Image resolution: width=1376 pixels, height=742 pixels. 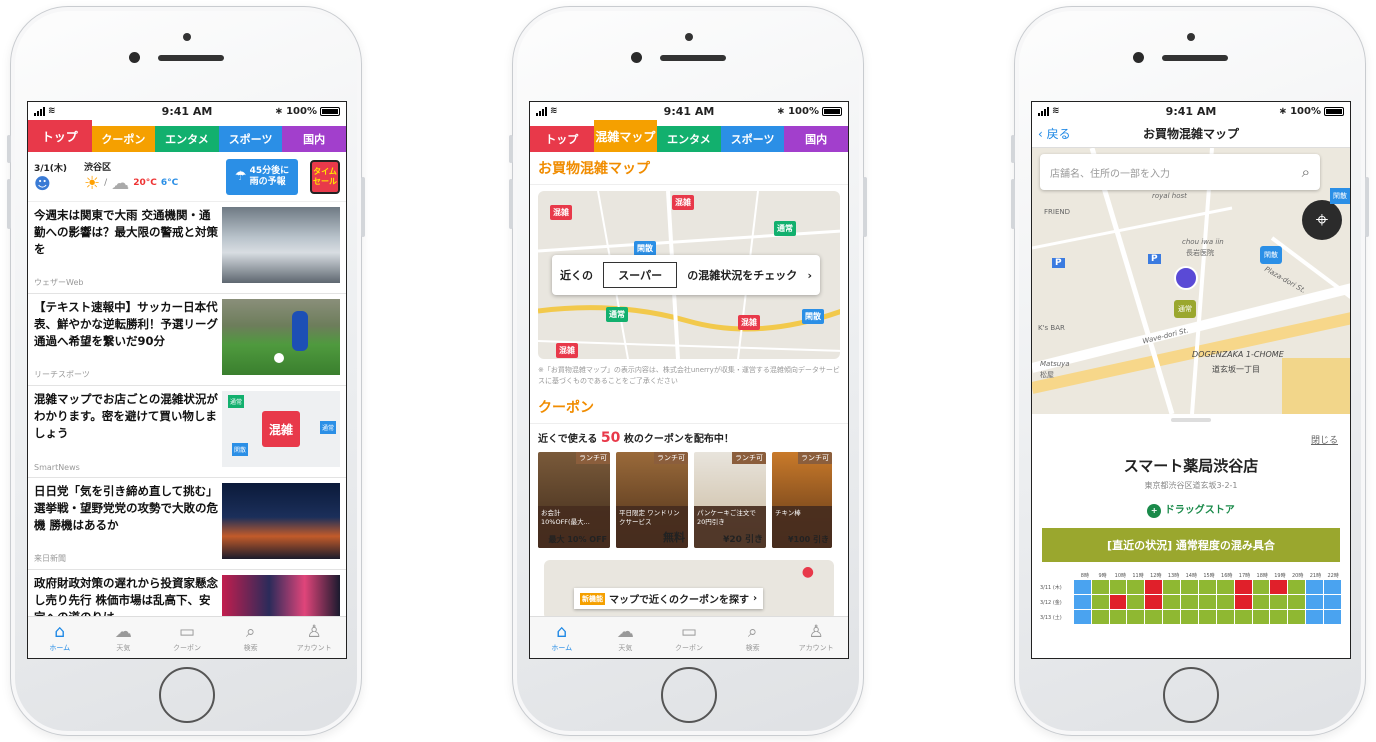 What do you see at coordinates (1322, 220) in the screenshot?
I see `current-location-button: ⌖` at bounding box center [1322, 220].